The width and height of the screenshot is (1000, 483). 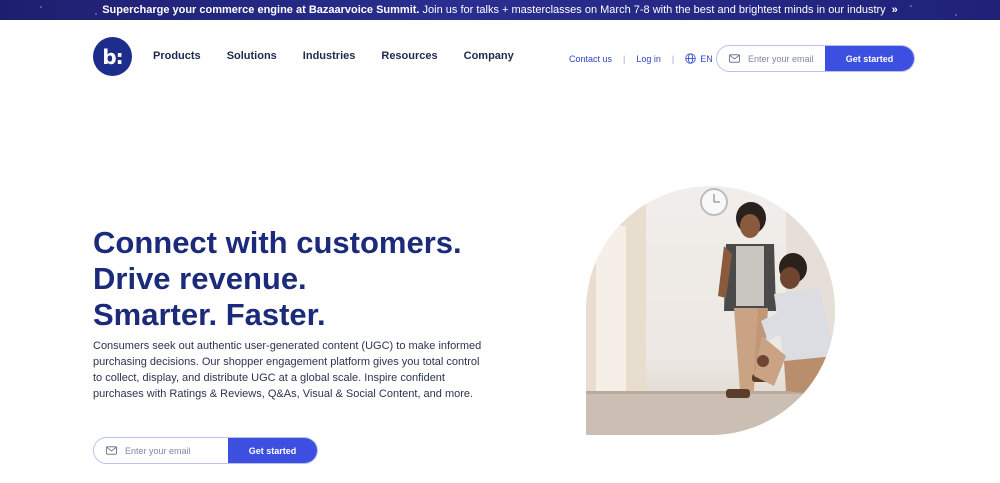 I want to click on nav-item-company: Company, so click(x=489, y=56).